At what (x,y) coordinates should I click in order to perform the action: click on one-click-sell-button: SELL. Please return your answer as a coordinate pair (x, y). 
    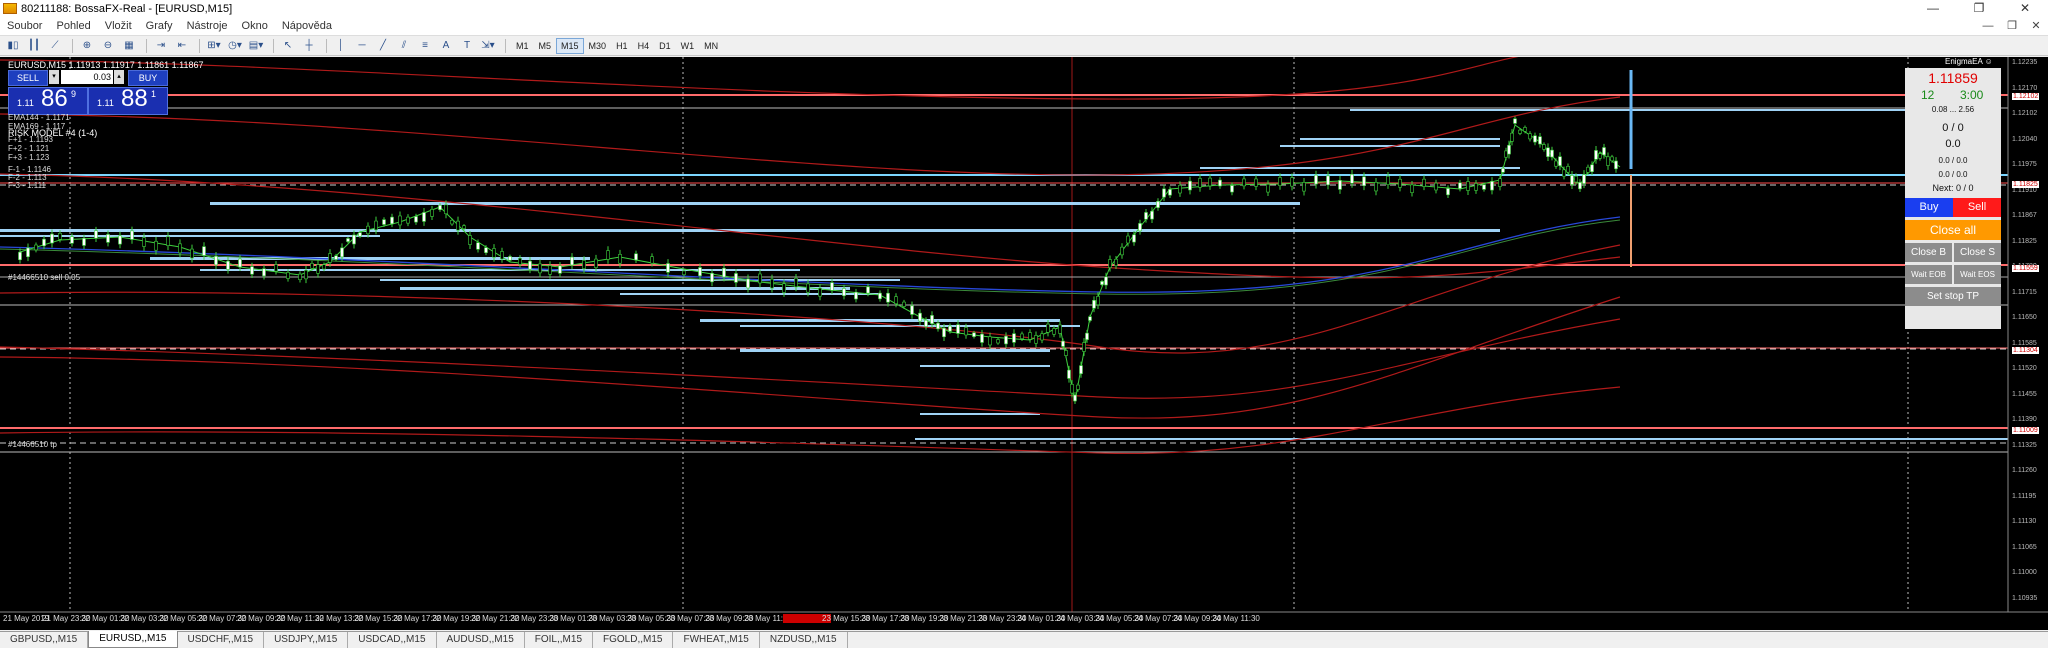
    Looking at the image, I should click on (28, 78).